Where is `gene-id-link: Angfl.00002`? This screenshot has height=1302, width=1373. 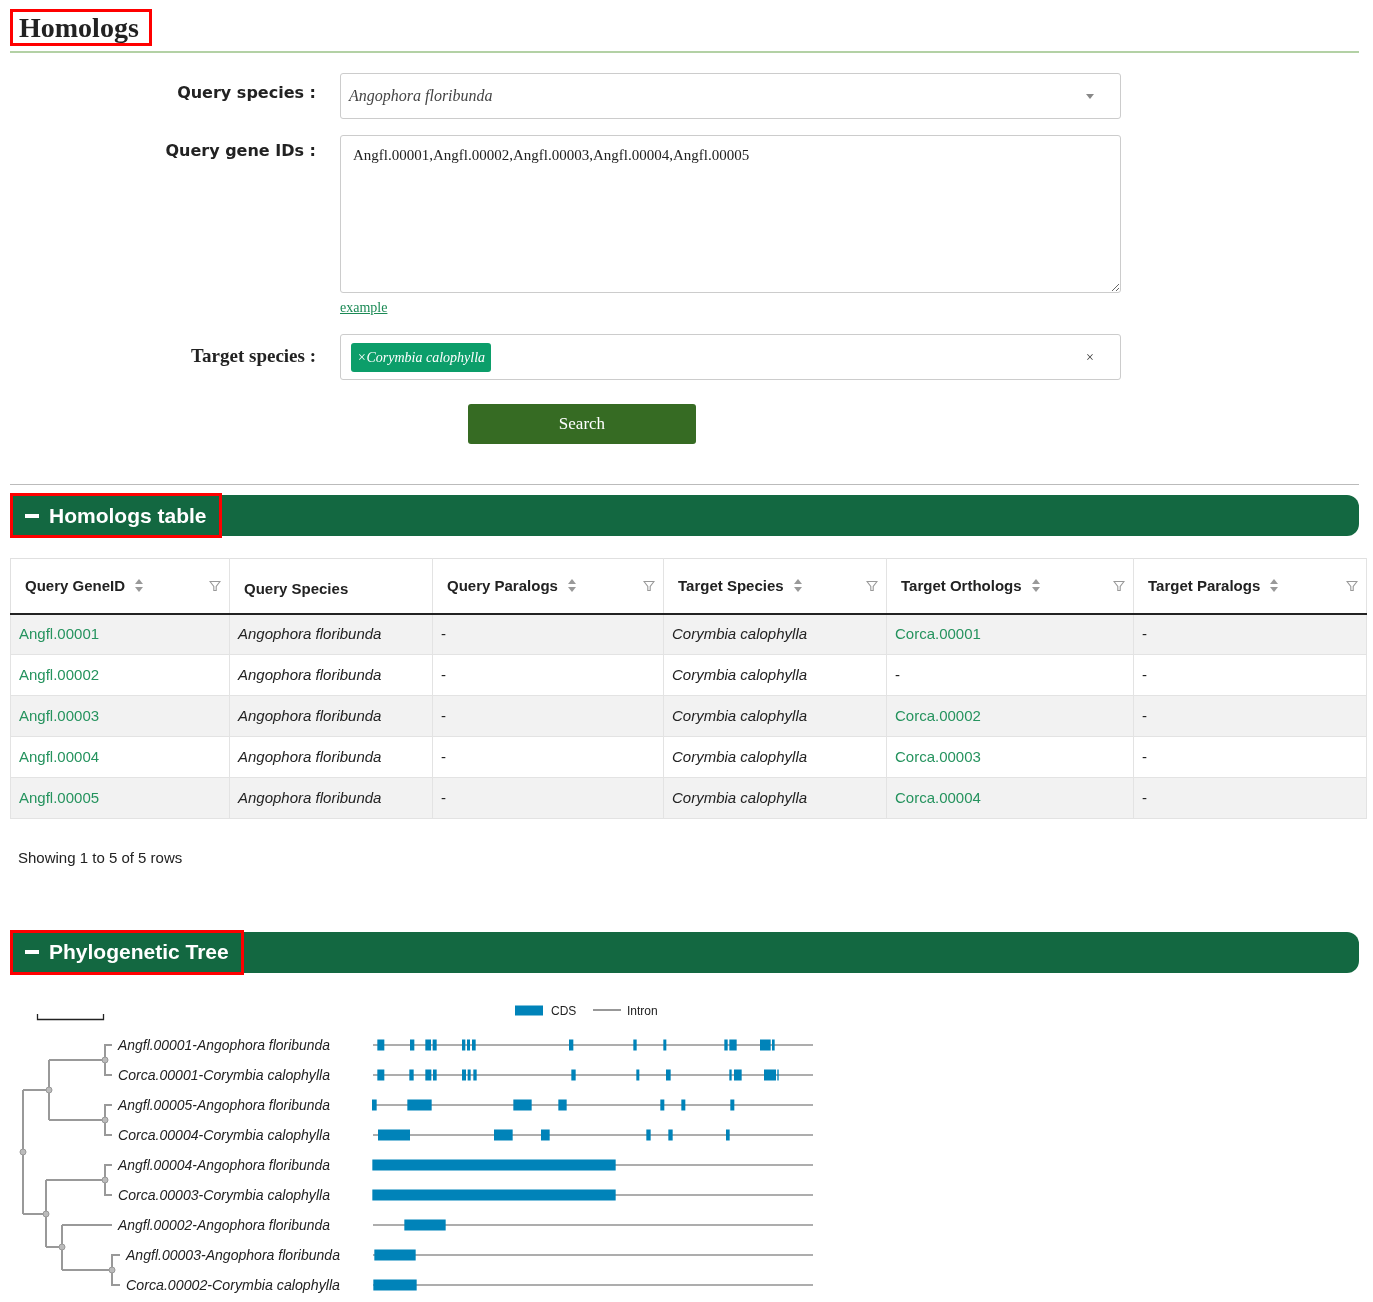 gene-id-link: Angfl.00002 is located at coordinates (59, 674).